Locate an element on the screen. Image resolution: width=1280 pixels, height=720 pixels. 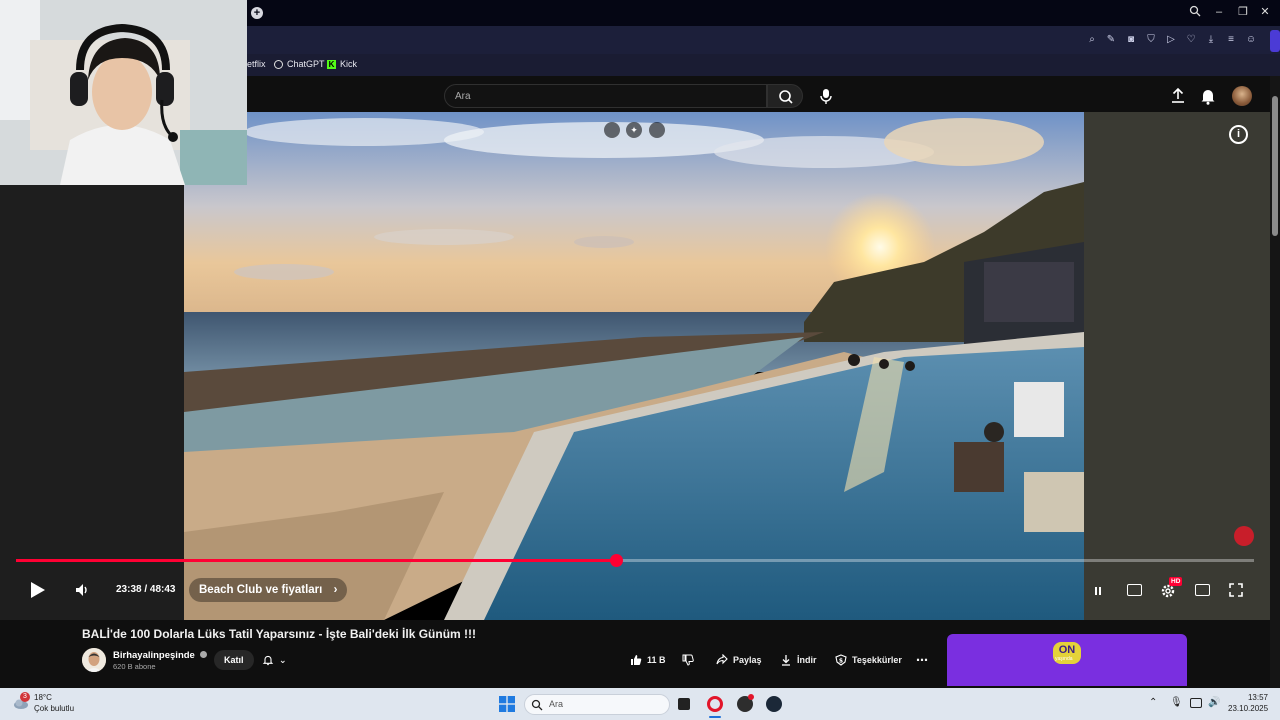
sparkle-icon: ✦ is located at coordinates (634, 130).